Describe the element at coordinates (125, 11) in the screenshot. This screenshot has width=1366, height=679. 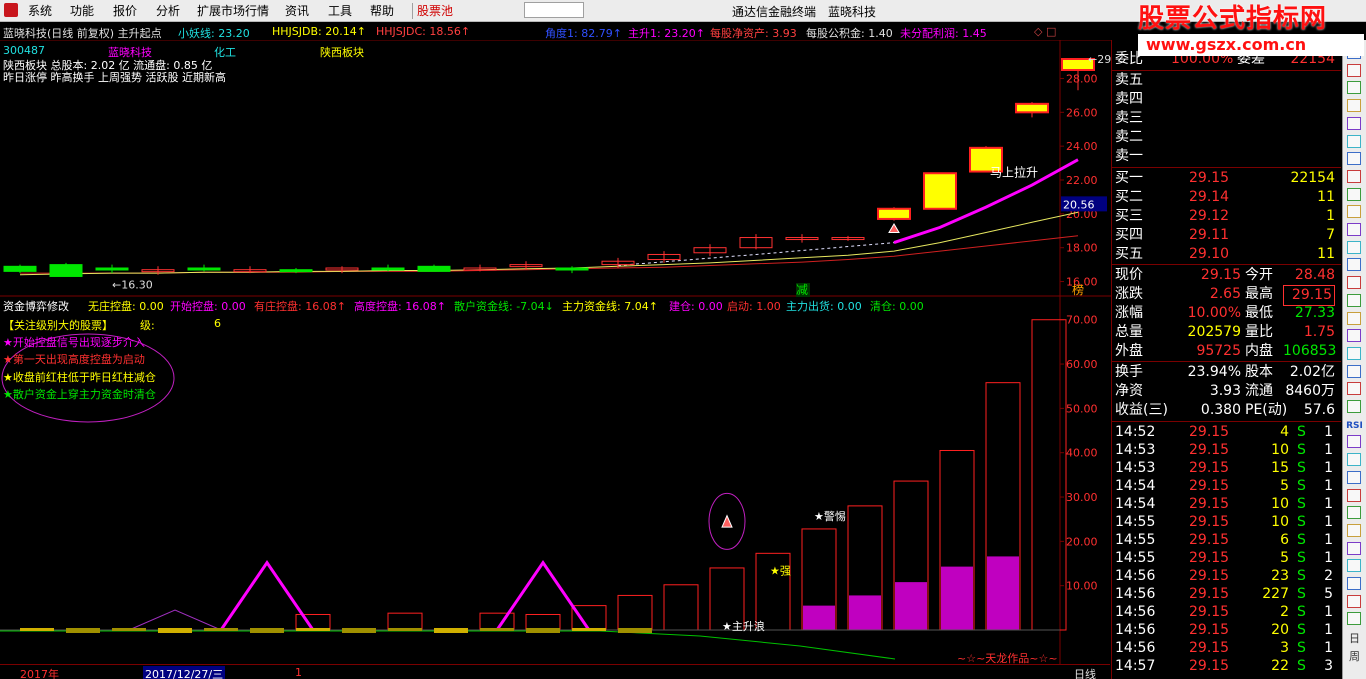
I see `menu-quote: 报价` at that location.